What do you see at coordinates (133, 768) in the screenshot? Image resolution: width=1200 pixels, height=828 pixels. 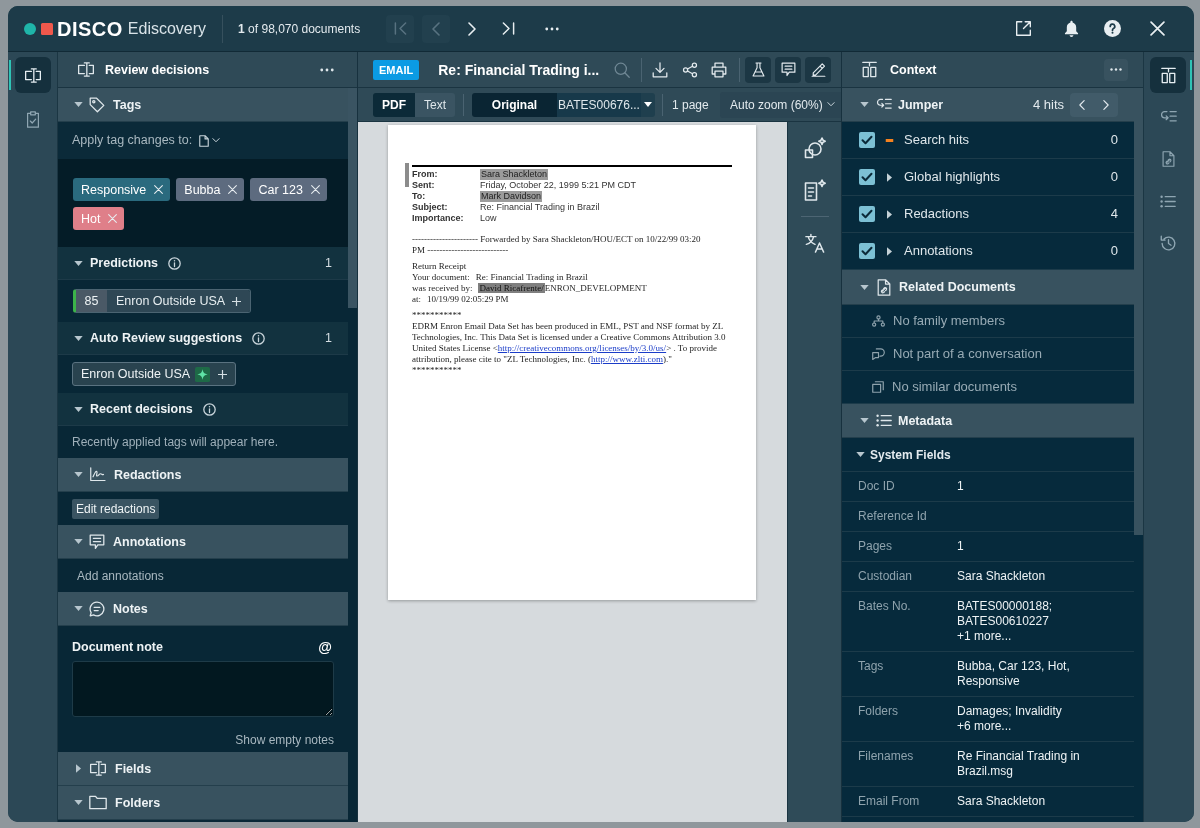 I see `section-title: Fields` at bounding box center [133, 768].